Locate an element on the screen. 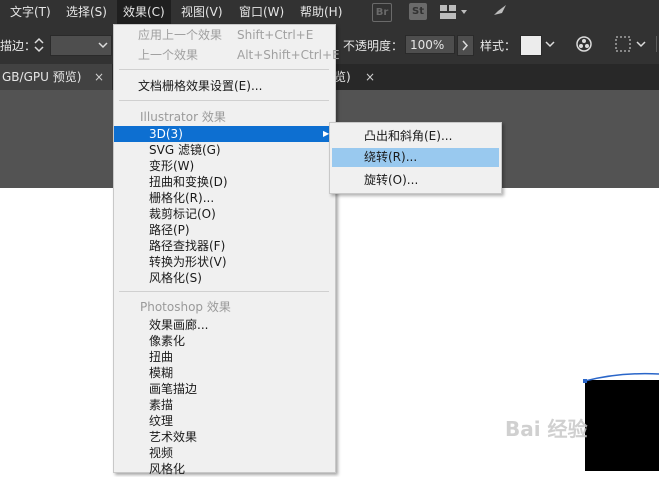 Image resolution: width=659 pixels, height=477 pixels. style-label: 样式： is located at coordinates (498, 46).